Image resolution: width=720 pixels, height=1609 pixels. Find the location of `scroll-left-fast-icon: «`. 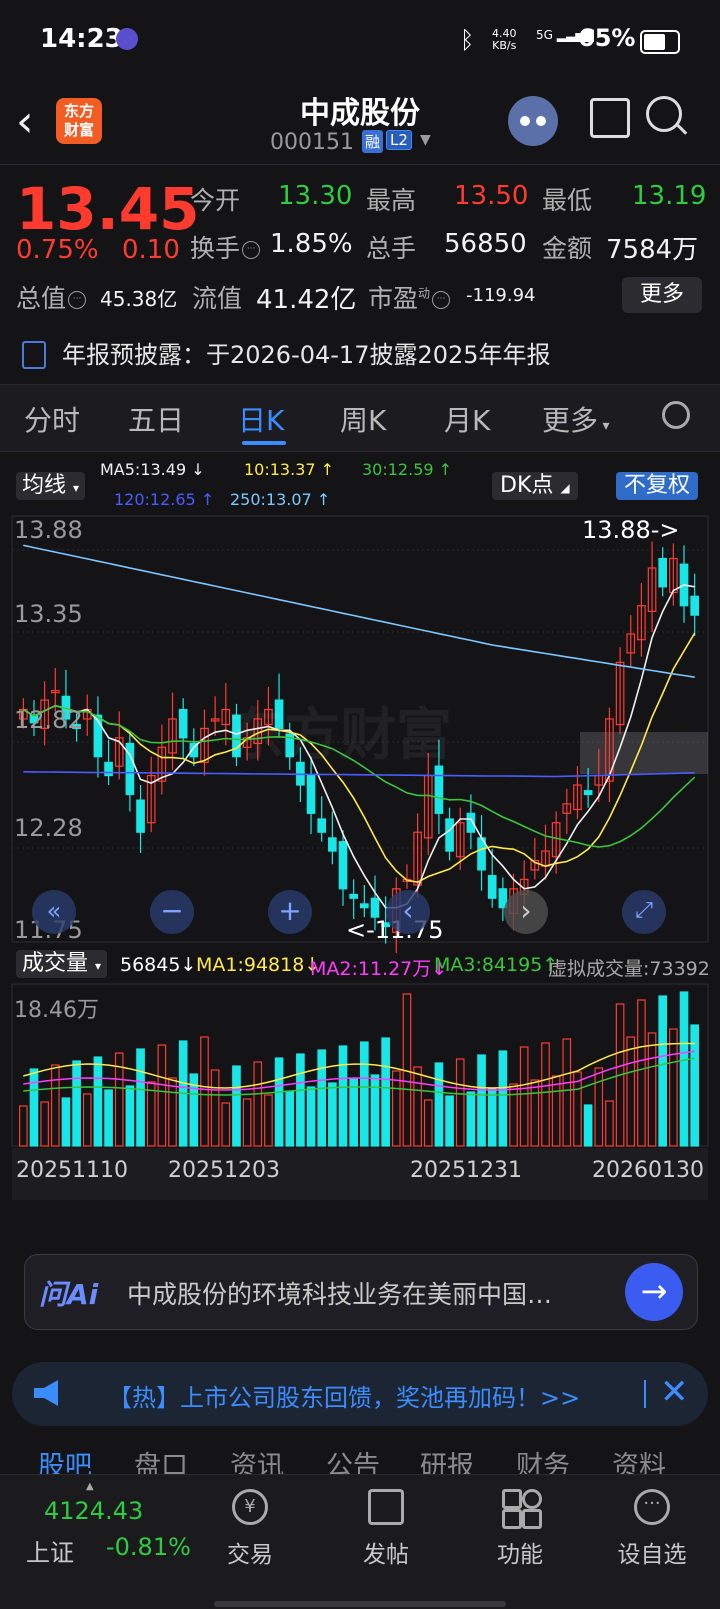

scroll-left-fast-icon: « is located at coordinates (54, 912).